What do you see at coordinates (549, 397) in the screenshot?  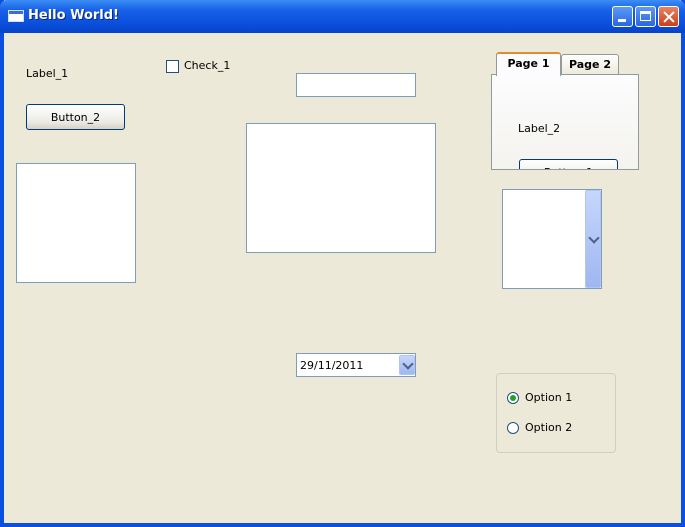 I see `option-1-label: Option 1` at bounding box center [549, 397].